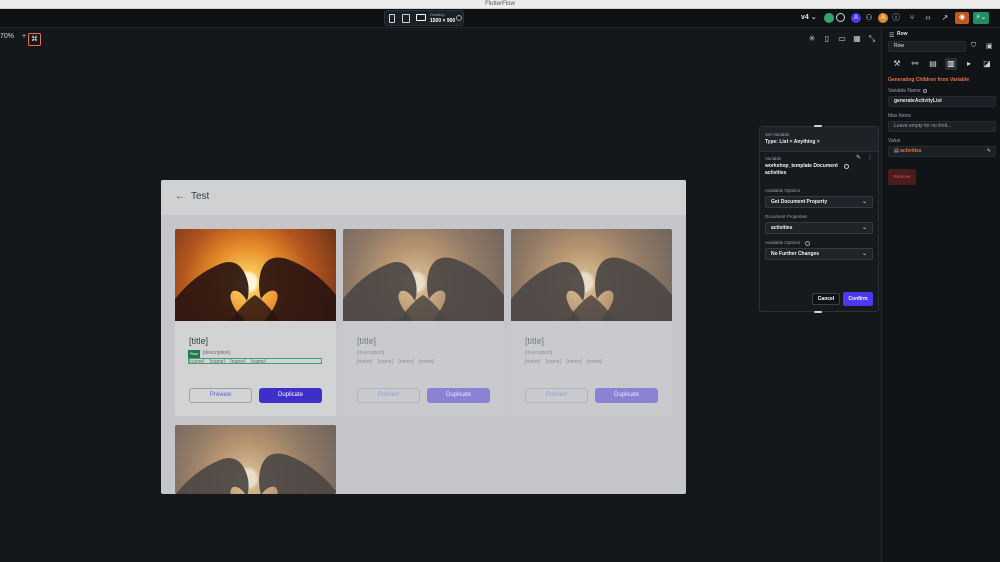 This screenshot has width=1000, height=562. What do you see at coordinates (870, 157) in the screenshot?
I see `more-icon: ⋮` at bounding box center [870, 157].